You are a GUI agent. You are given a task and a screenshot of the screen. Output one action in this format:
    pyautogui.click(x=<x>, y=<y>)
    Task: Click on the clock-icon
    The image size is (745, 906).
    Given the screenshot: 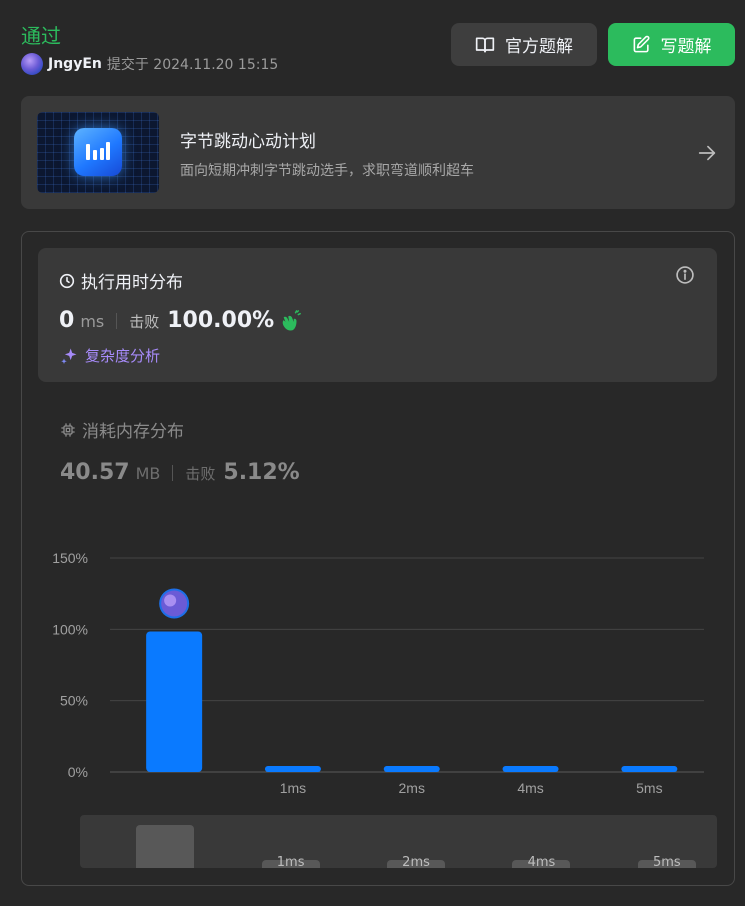 What is the action you would take?
    pyautogui.click(x=67, y=280)
    